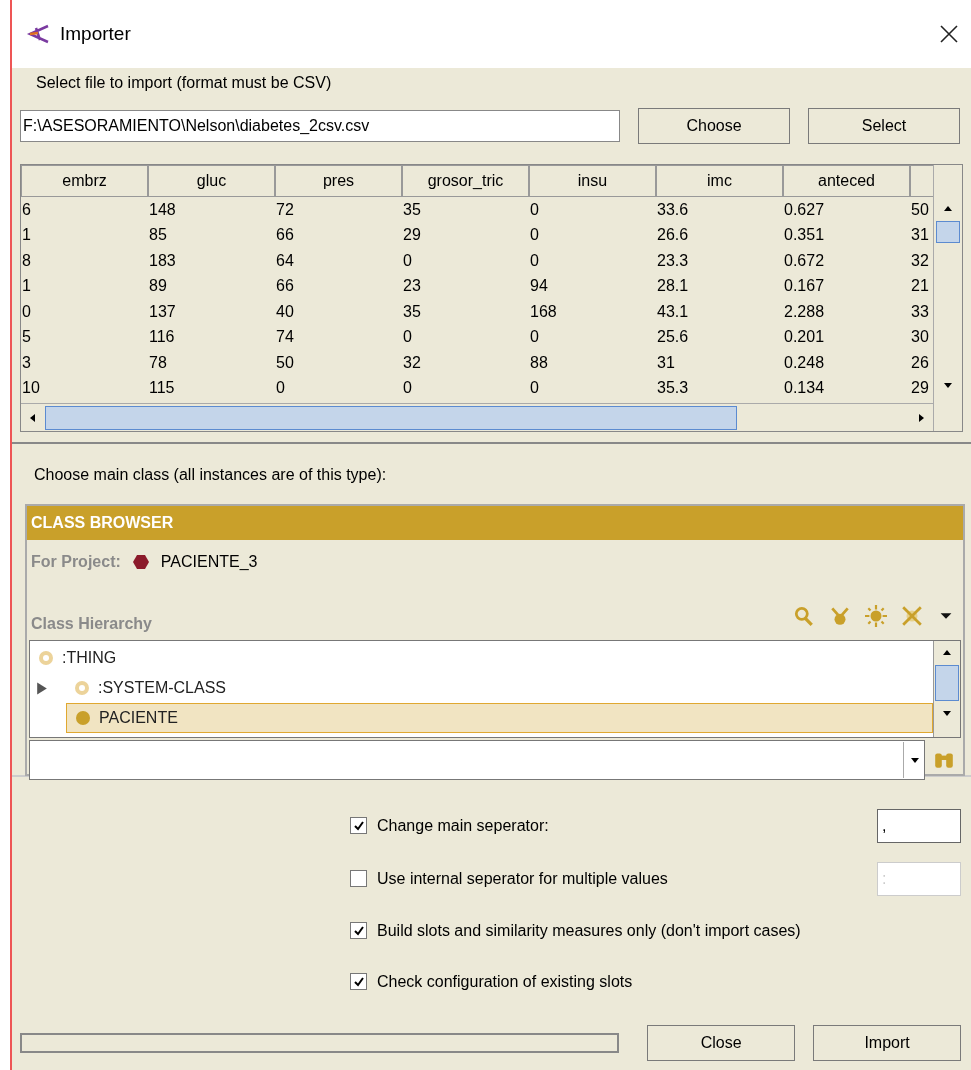 The width and height of the screenshot is (971, 1070). Describe the element at coordinates (887, 1043) in the screenshot. I see `dialog-button: Import` at that location.